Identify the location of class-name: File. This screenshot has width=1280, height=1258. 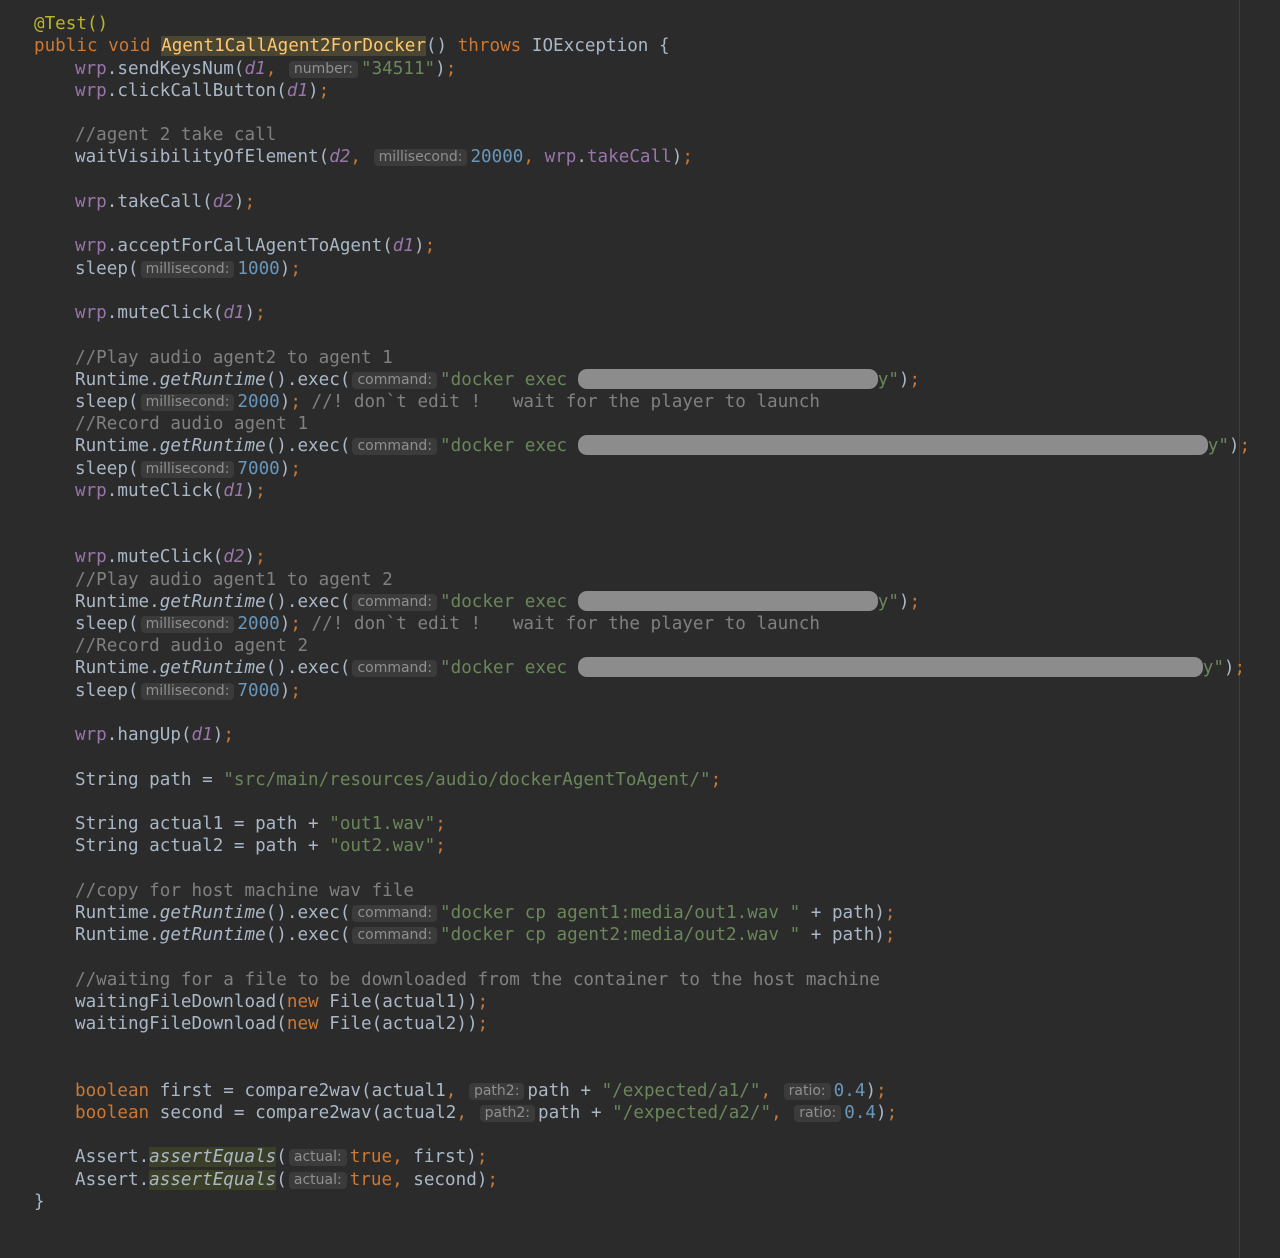
(350, 1001).